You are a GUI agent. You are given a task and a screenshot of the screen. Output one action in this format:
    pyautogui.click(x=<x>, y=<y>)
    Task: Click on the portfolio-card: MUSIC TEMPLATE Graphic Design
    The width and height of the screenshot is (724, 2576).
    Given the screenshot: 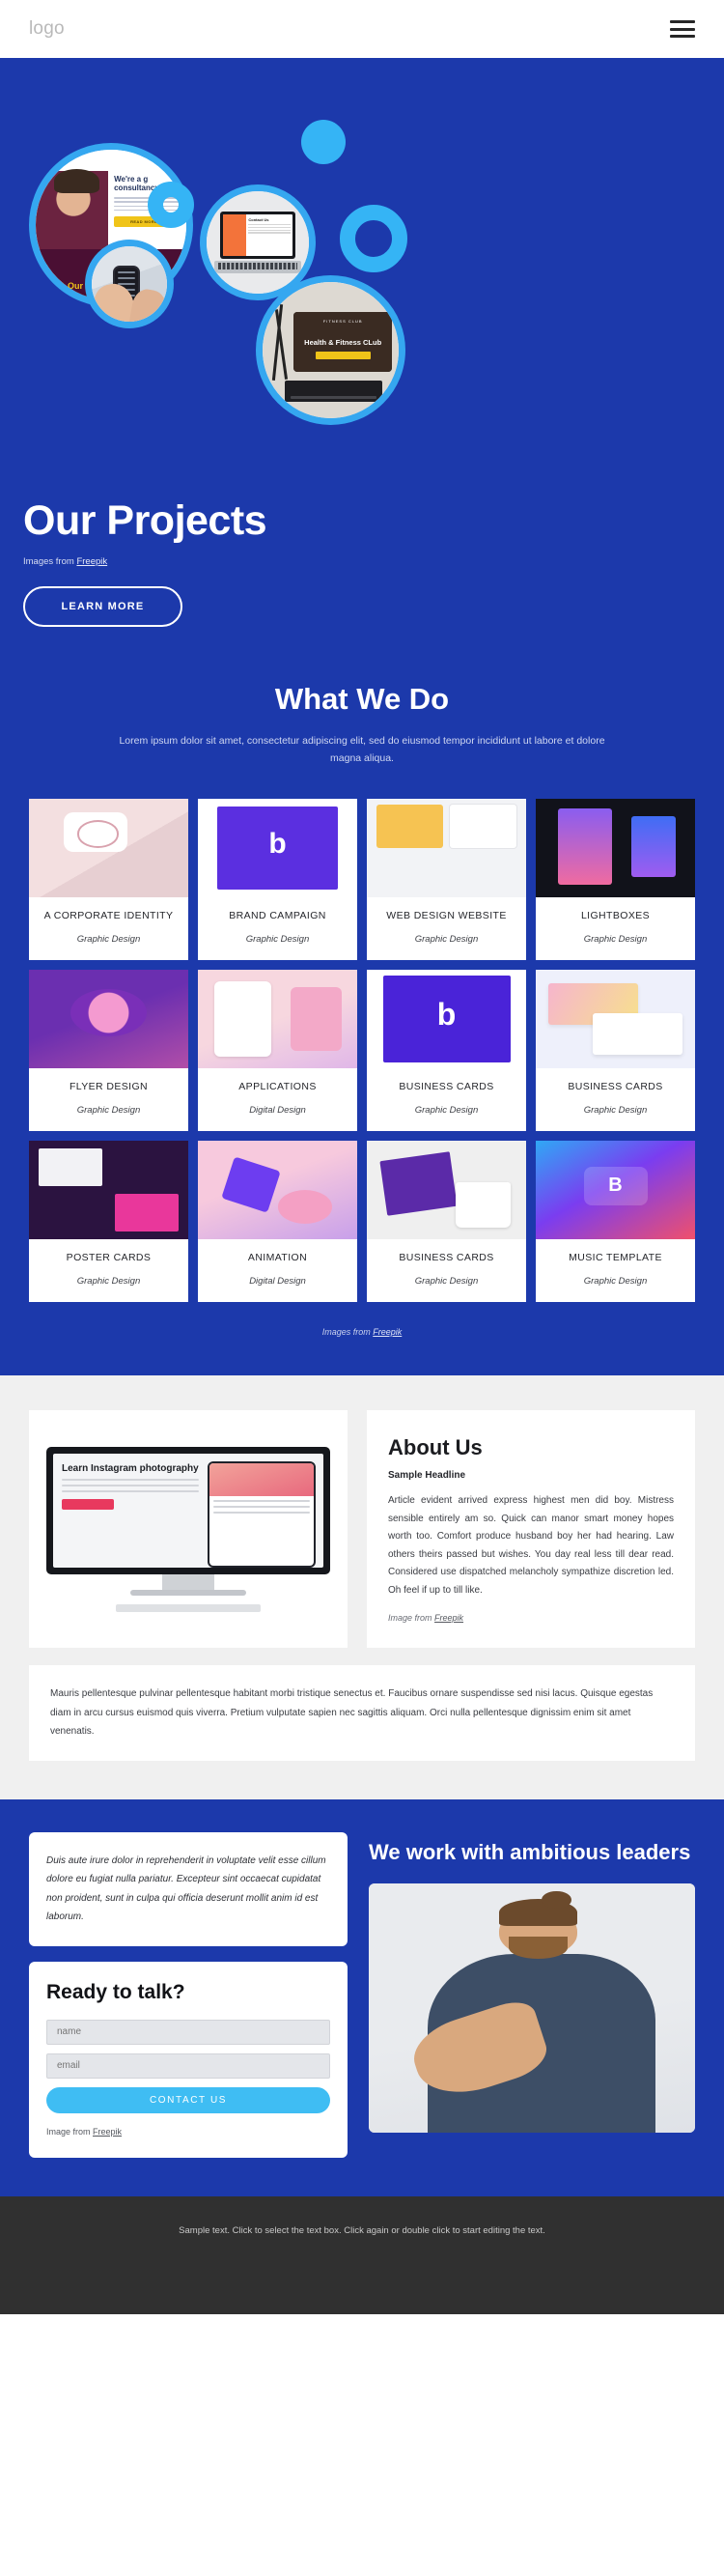 What is the action you would take?
    pyautogui.click(x=616, y=1222)
    